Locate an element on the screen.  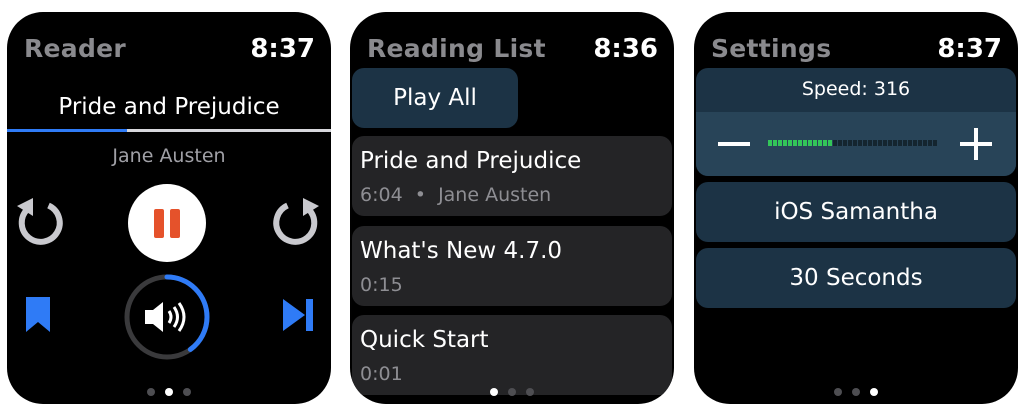
item-title: What's New 4.7.0 is located at coordinates (461, 251).